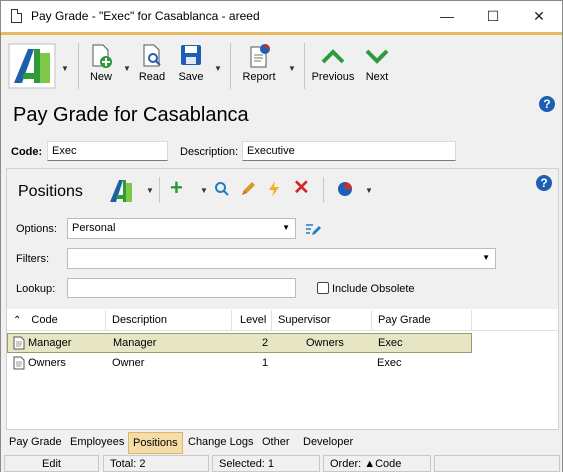 Image resolution: width=563 pixels, height=472 pixels. Describe the element at coordinates (301, 187) in the screenshot. I see `delete-icon: ✕` at that location.